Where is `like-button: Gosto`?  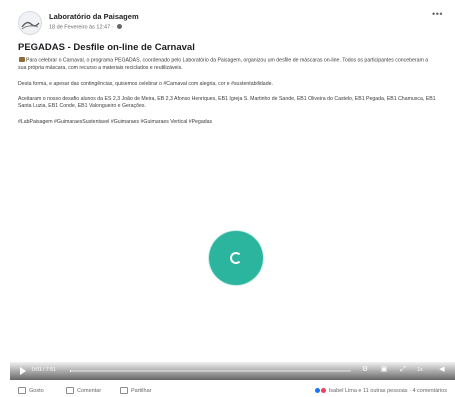 like-button: Gosto is located at coordinates (31, 390).